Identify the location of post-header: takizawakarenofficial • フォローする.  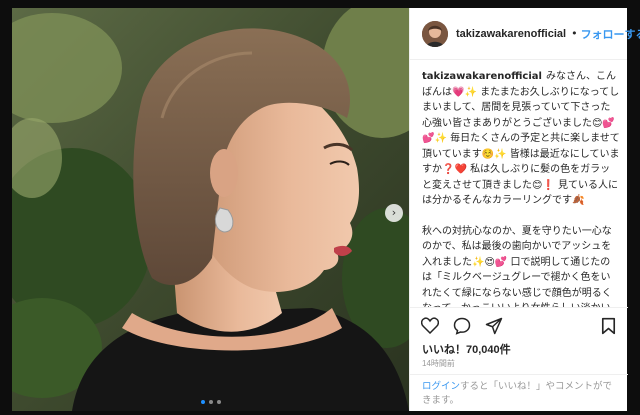
(525, 34).